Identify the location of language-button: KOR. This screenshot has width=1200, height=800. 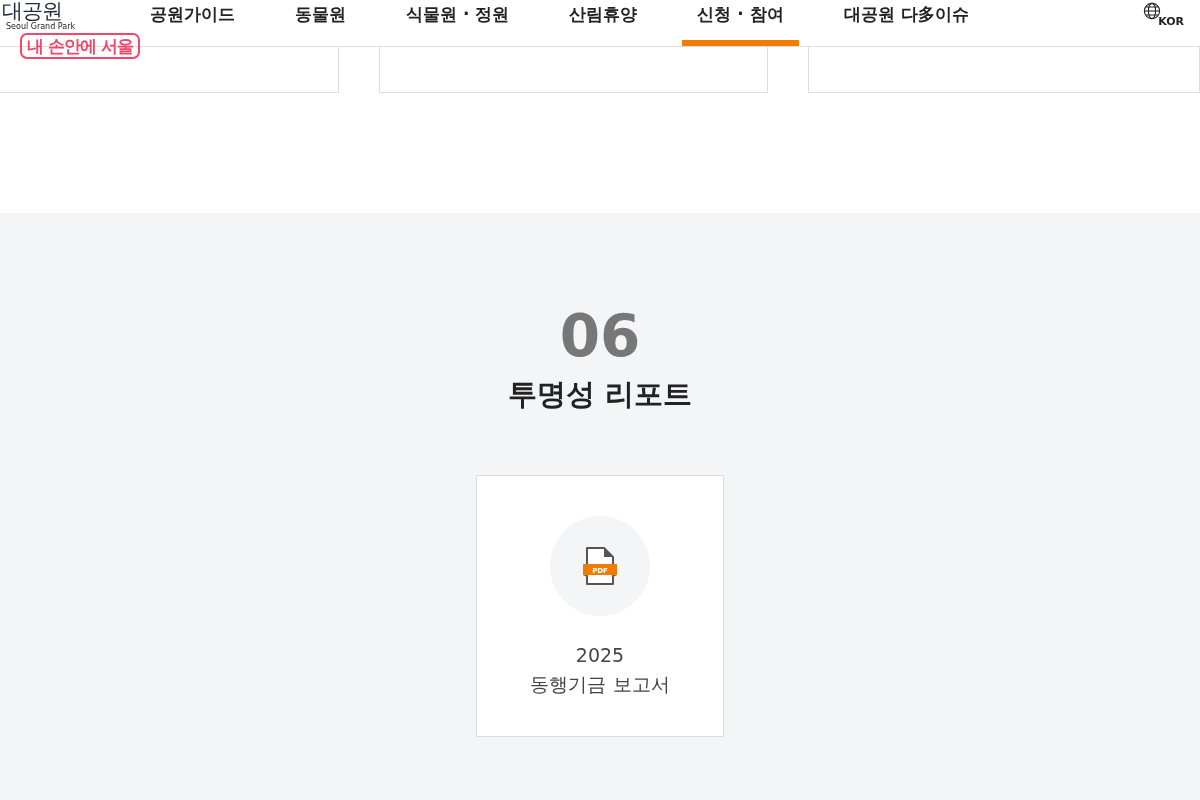
(1163, 15).